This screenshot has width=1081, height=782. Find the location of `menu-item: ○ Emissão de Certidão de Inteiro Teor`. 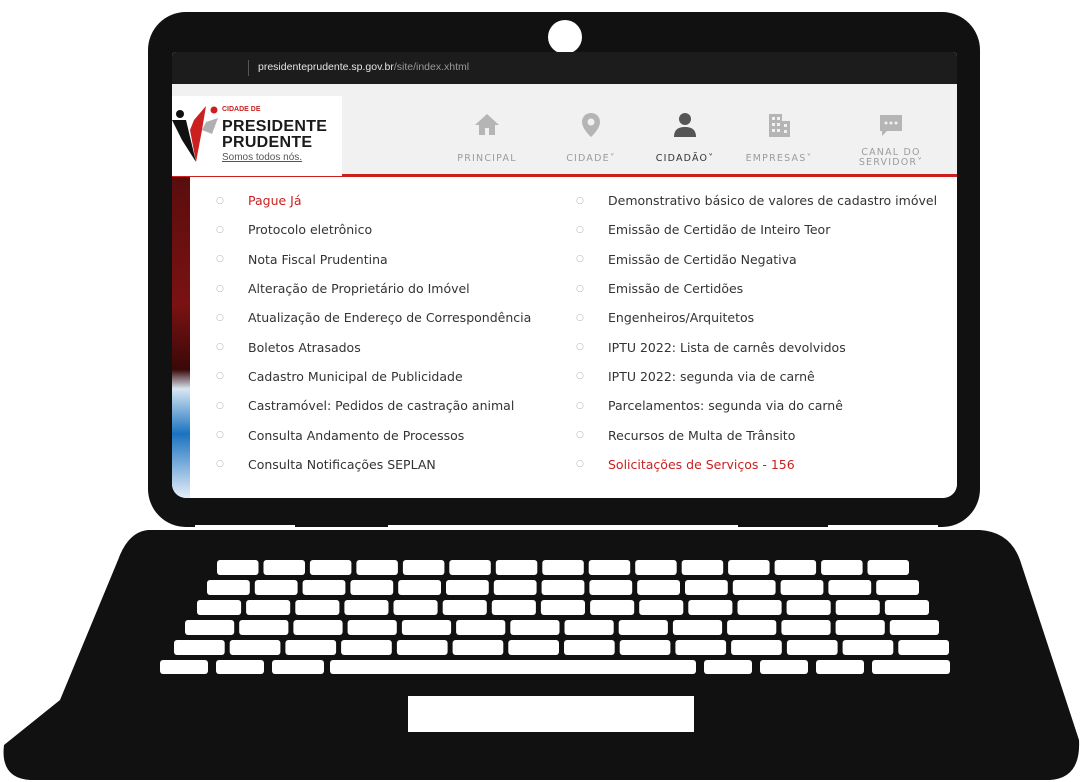

menu-item: ○ Emissão de Certidão de Inteiro Teor is located at coordinates (756, 229).